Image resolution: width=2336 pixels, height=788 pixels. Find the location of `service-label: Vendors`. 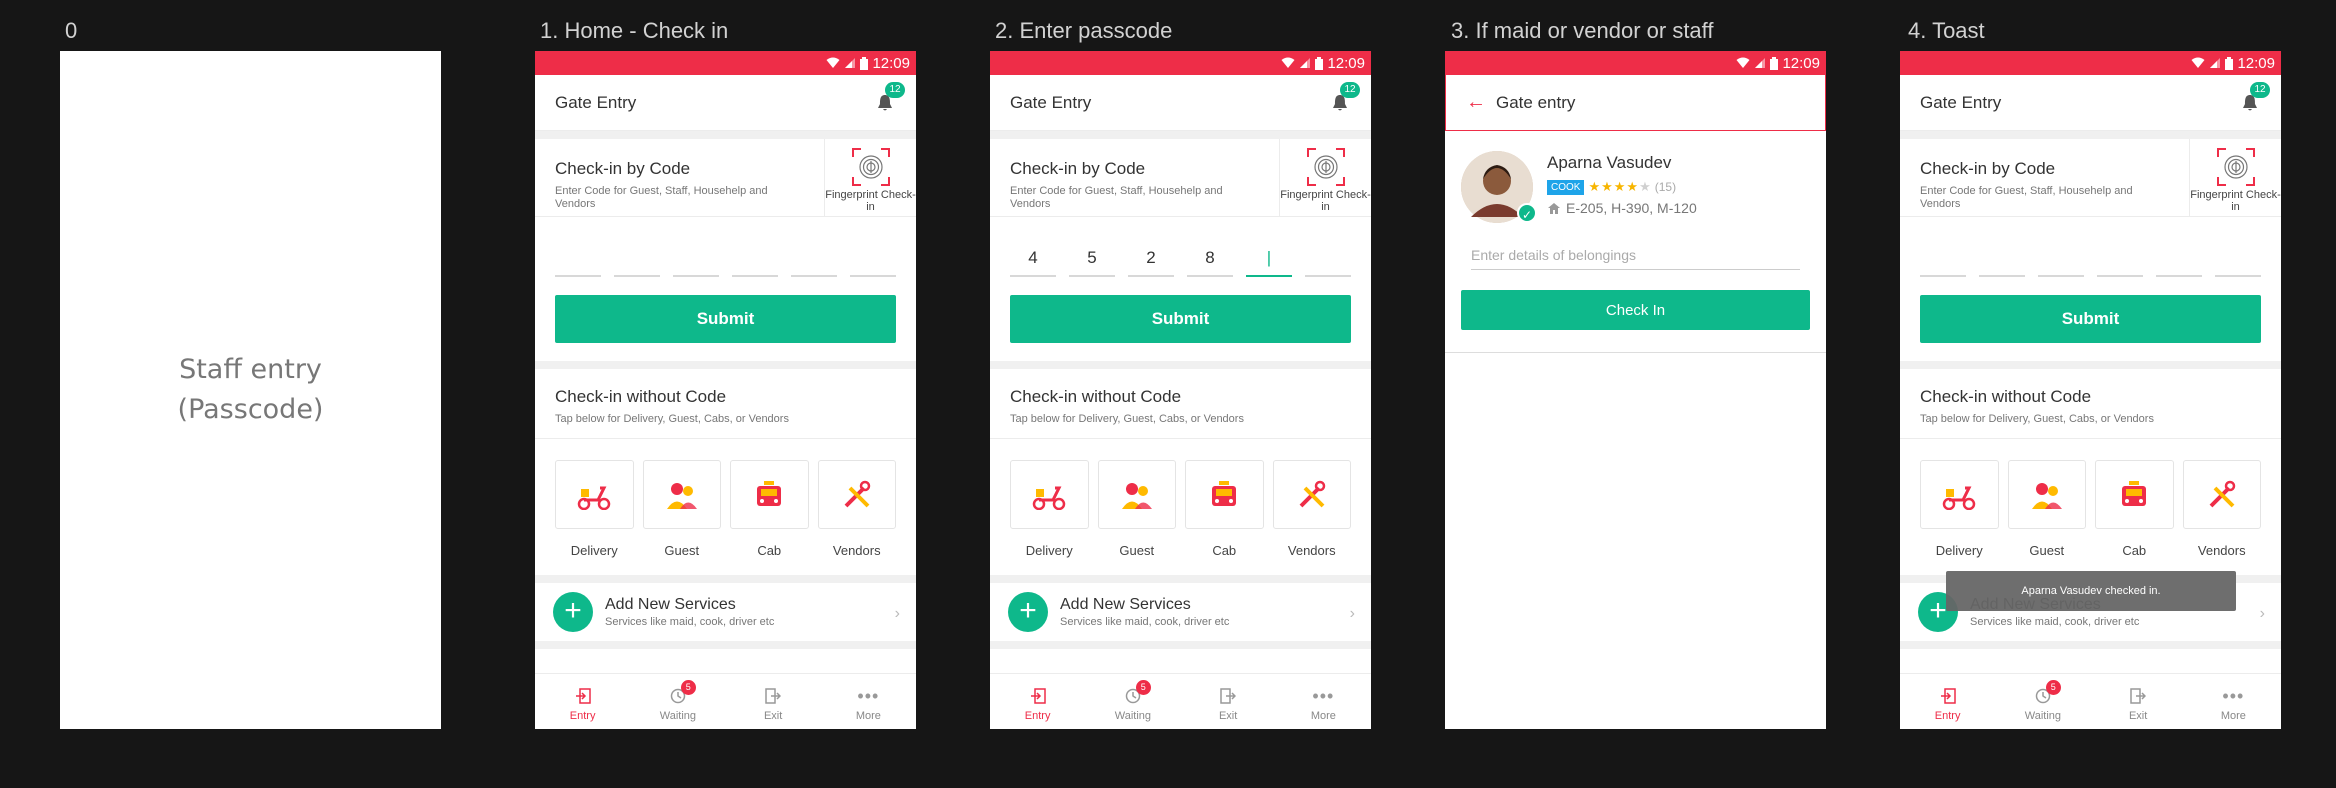

service-label: Vendors is located at coordinates (856, 550).